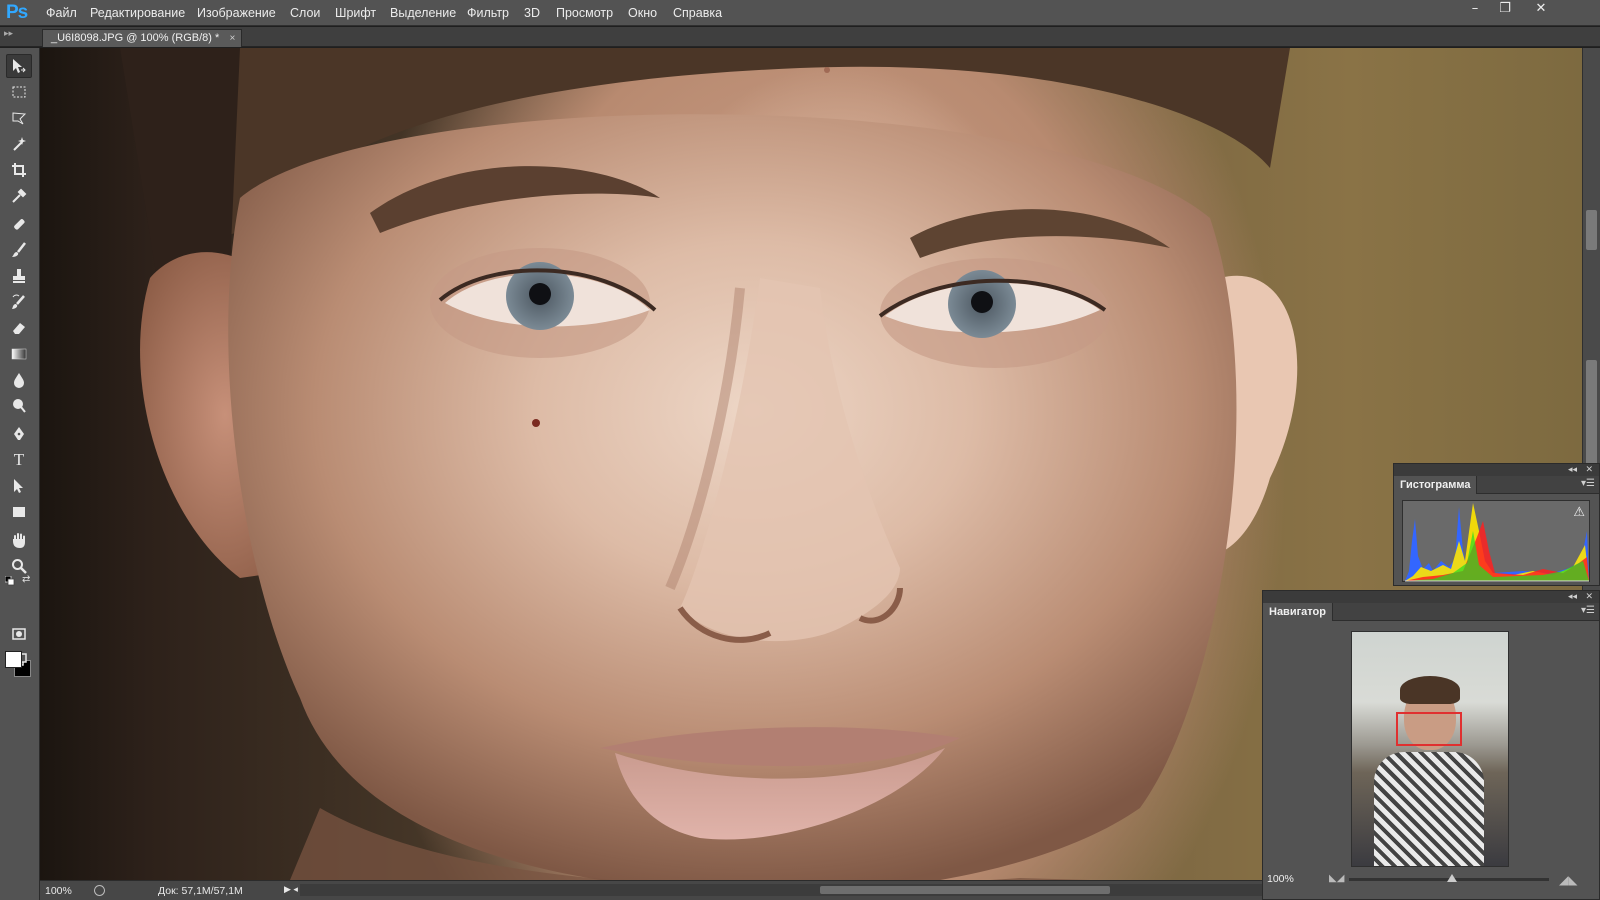 The width and height of the screenshot is (1600, 900). What do you see at coordinates (1572, 597) in the screenshot?
I see `collapse-navigator-icon: ◂◂` at bounding box center [1572, 597].